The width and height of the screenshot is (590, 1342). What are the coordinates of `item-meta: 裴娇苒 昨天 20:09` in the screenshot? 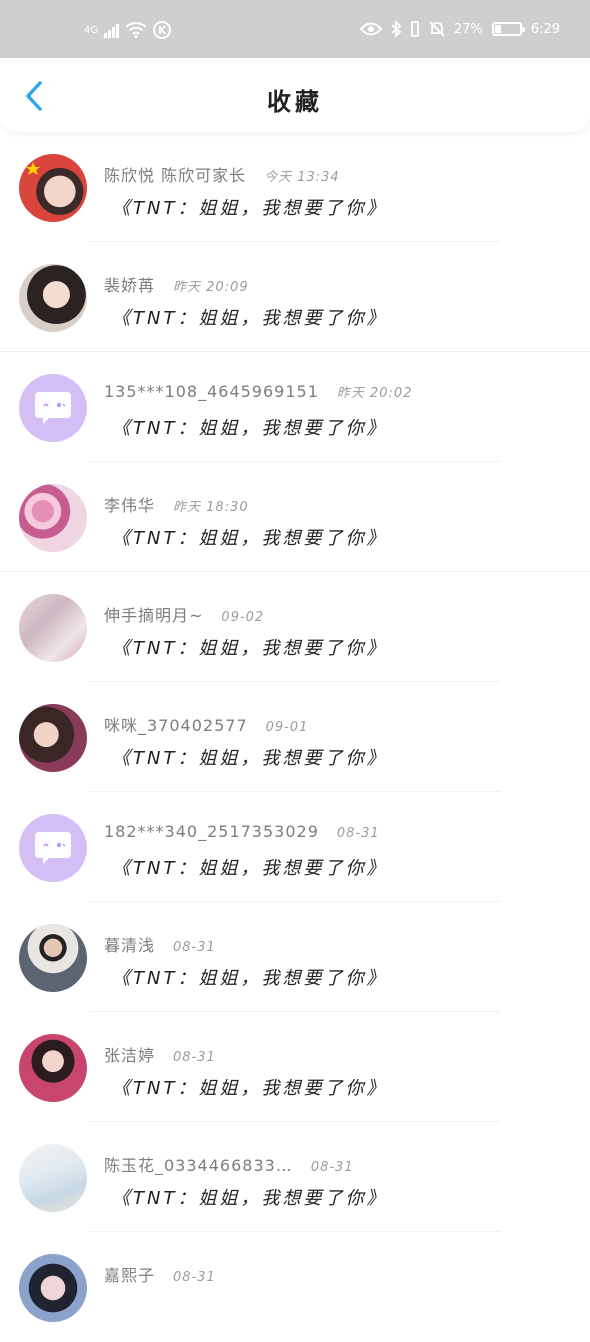 It's located at (176, 284).